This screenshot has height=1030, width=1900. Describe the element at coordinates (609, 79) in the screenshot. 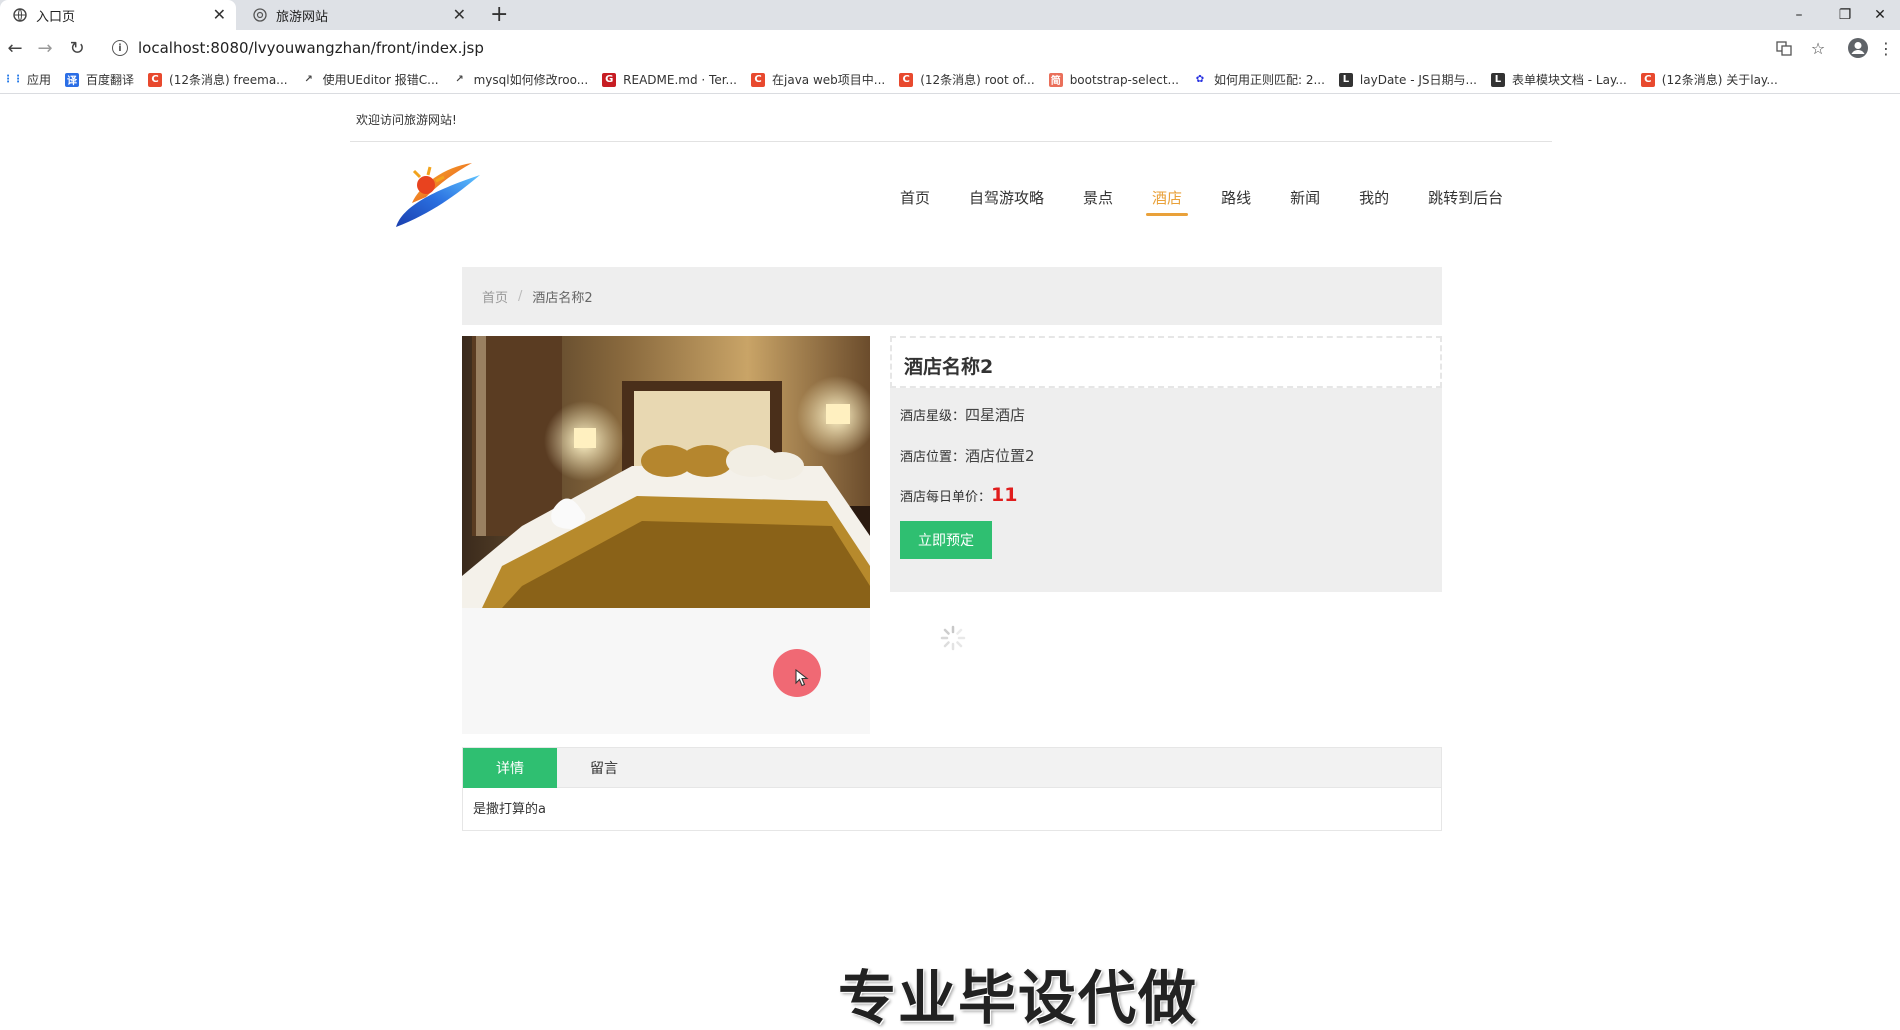

I see `gitee-icon: G` at that location.